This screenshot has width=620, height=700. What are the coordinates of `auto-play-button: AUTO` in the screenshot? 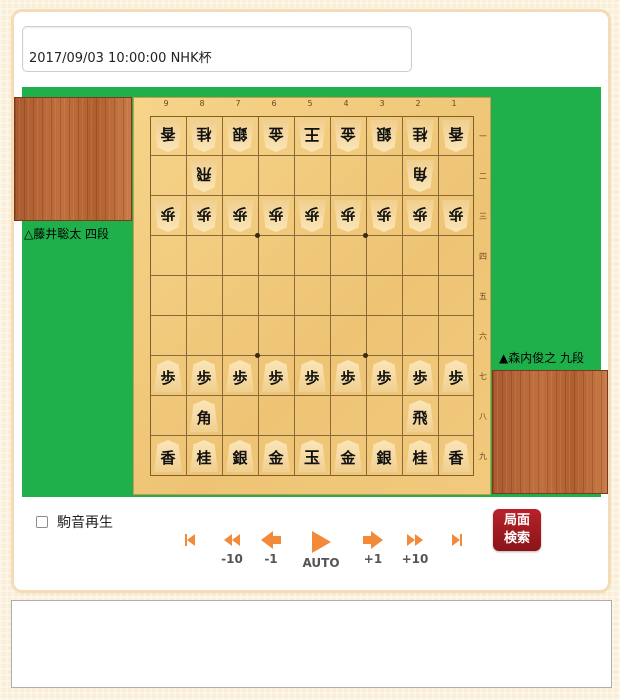 It's located at (321, 550).